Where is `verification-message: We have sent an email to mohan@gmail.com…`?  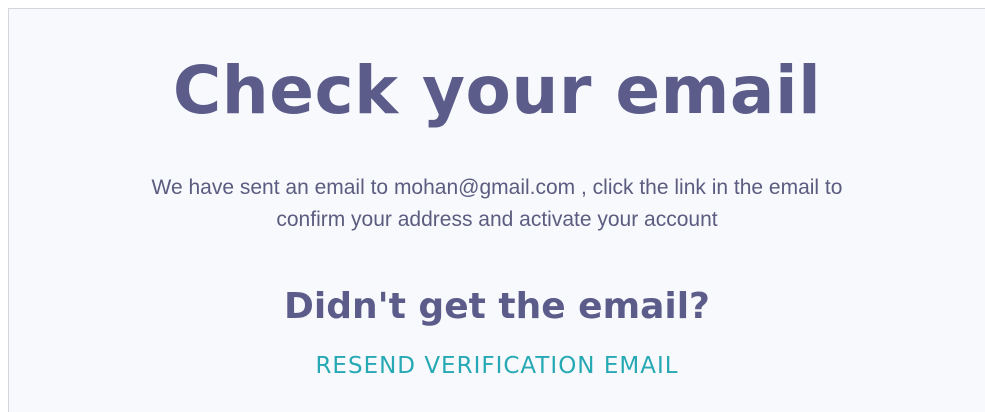 verification-message: We have sent an email to mohan@gmail.com… is located at coordinates (497, 204).